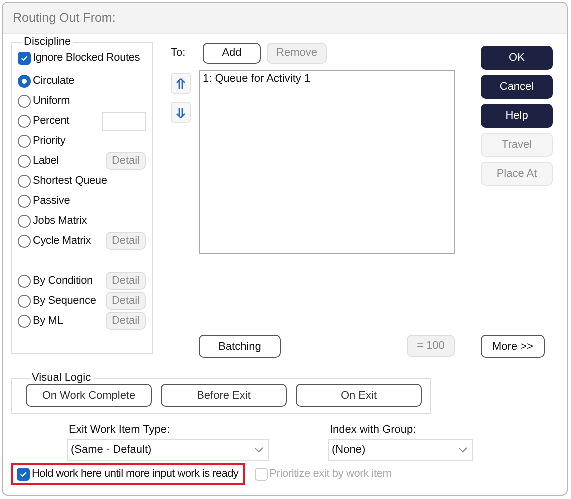 The width and height of the screenshot is (571, 499). I want to click on window-title: Routing Out From:, so click(285, 18).